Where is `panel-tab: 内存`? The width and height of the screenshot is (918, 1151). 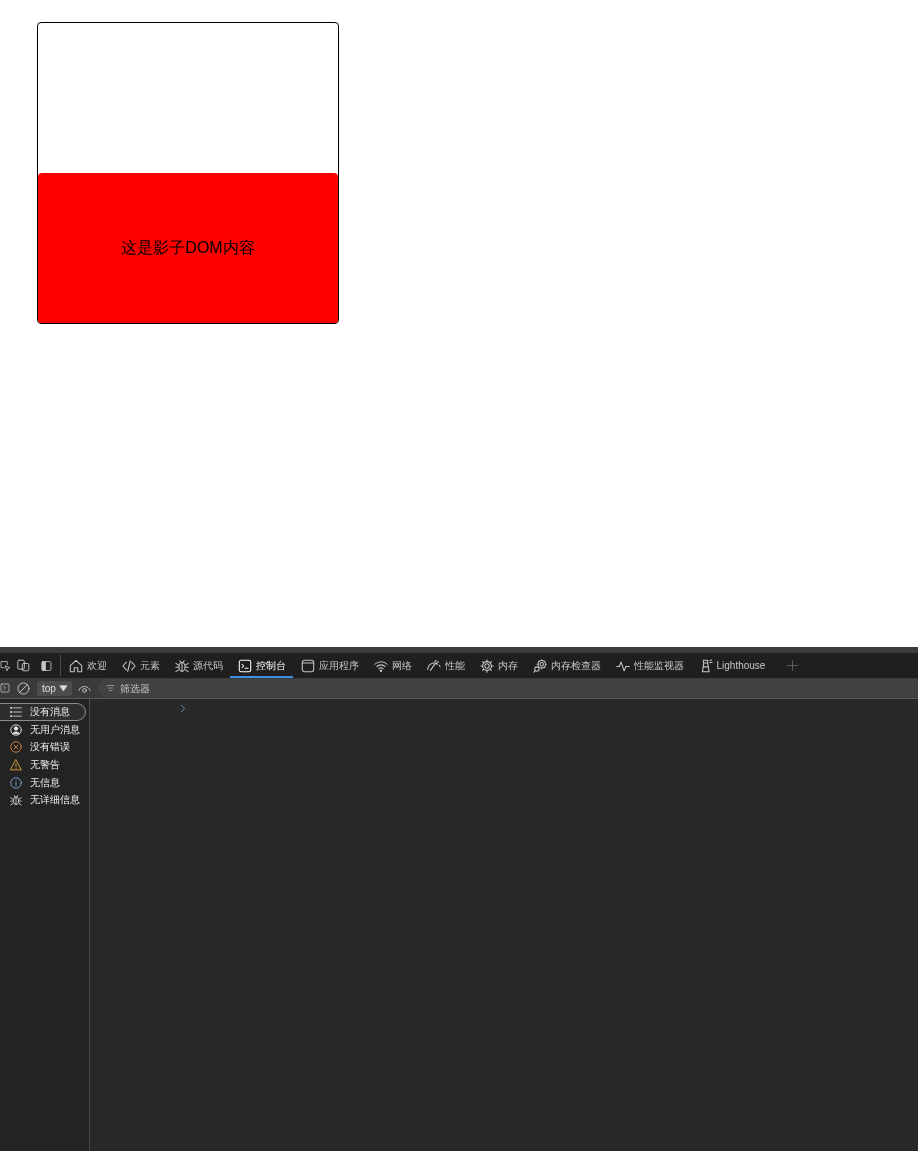 panel-tab: 内存 is located at coordinates (498, 665).